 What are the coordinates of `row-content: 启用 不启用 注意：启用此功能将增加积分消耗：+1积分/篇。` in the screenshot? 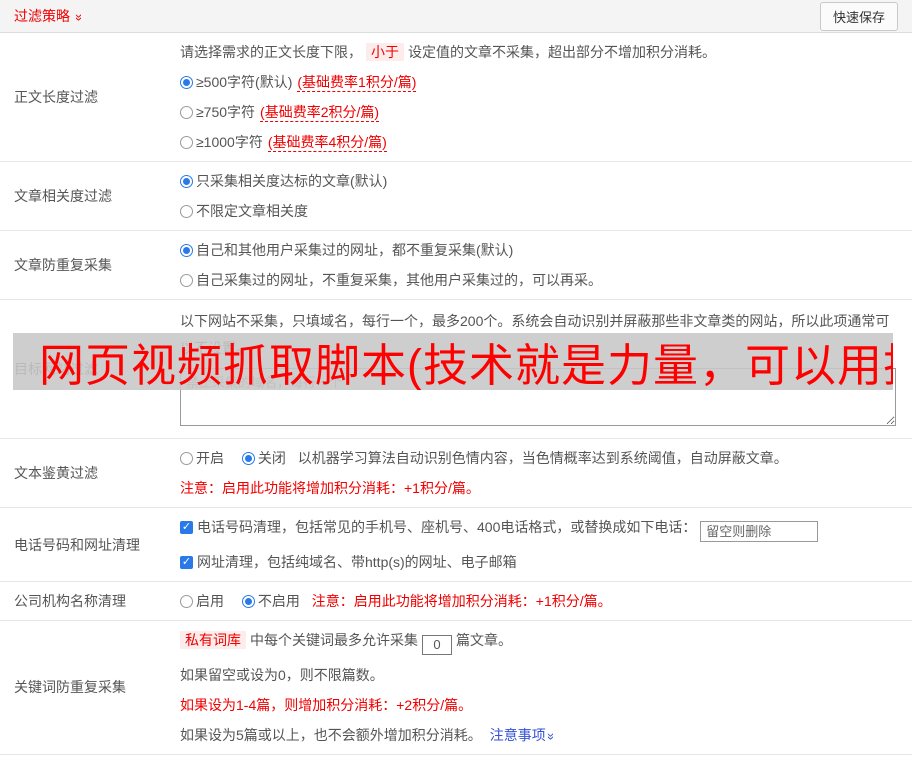 It's located at (546, 601).